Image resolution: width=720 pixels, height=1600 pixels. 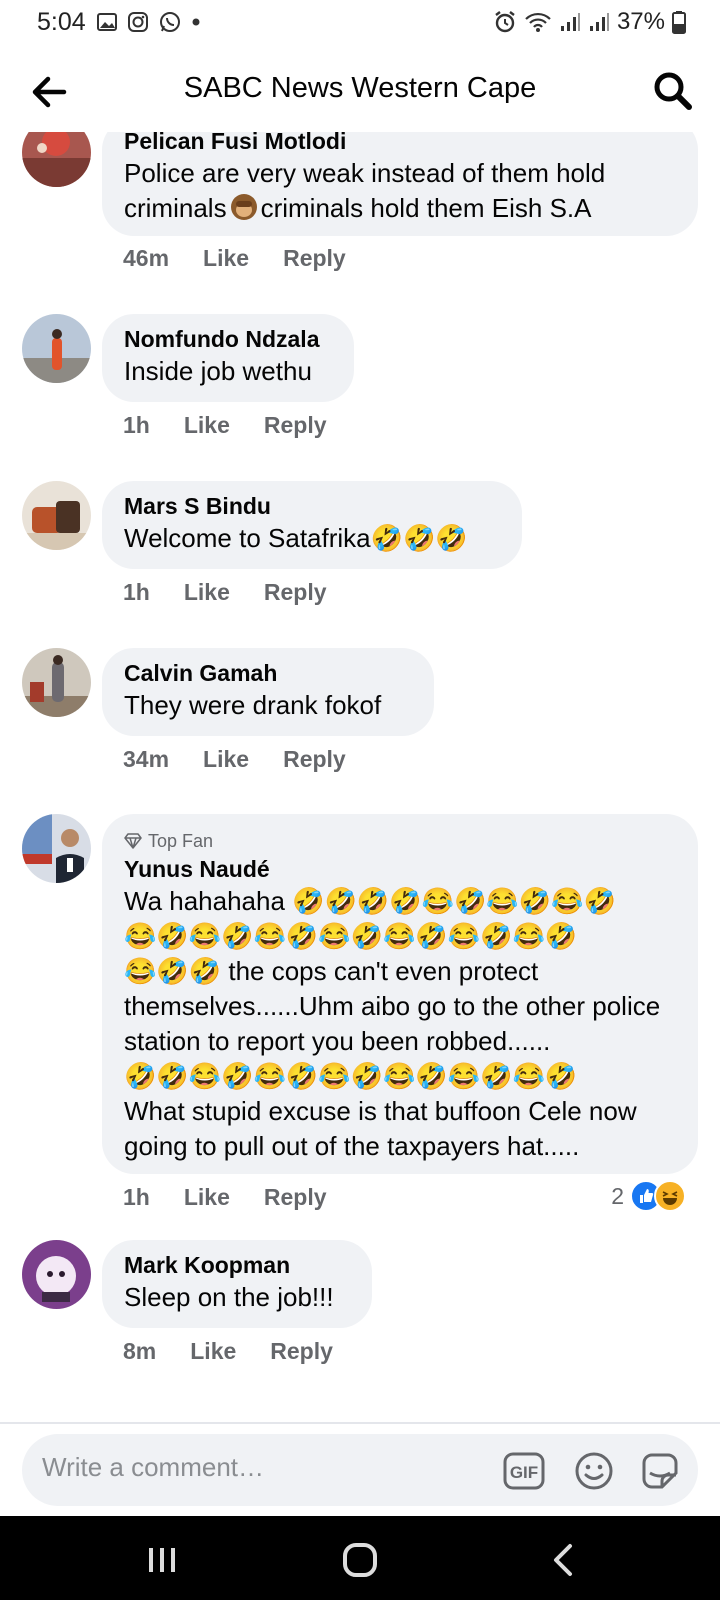 What do you see at coordinates (648, 1196) in the screenshot?
I see `reaction-summary: 2` at bounding box center [648, 1196].